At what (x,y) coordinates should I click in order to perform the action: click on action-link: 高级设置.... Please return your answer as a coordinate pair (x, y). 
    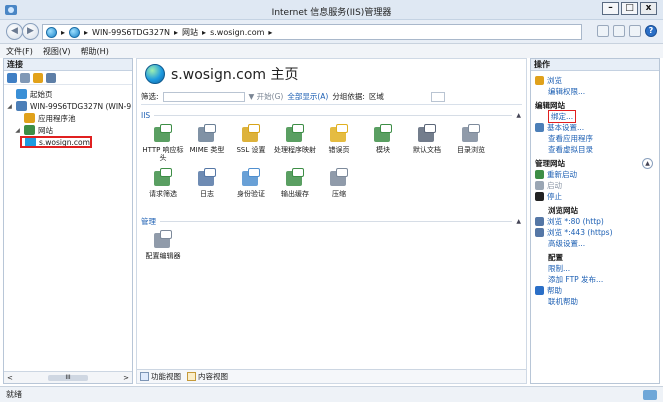
    Looking at the image, I should click on (566, 243).